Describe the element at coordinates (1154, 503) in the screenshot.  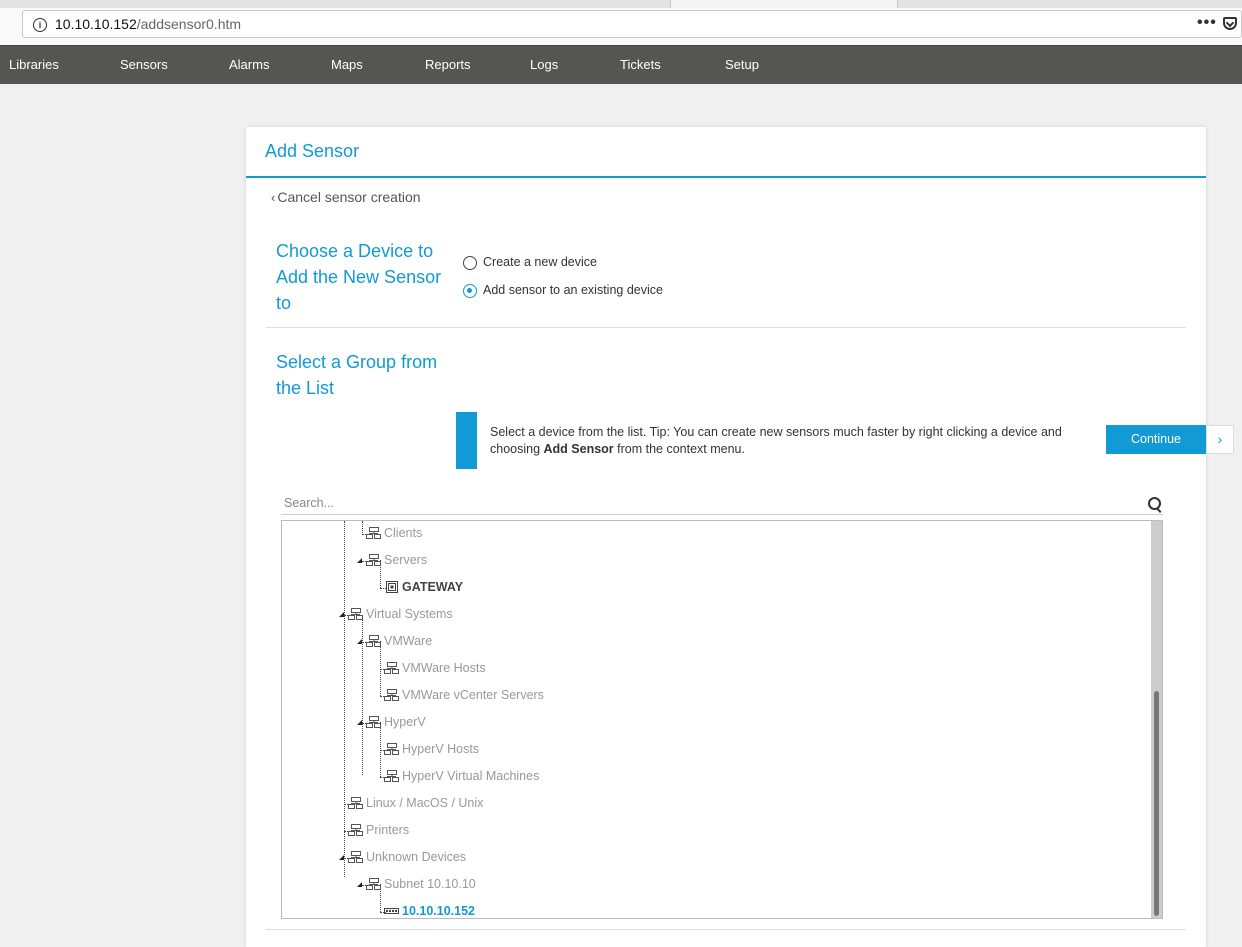
I see `search-icon` at that location.